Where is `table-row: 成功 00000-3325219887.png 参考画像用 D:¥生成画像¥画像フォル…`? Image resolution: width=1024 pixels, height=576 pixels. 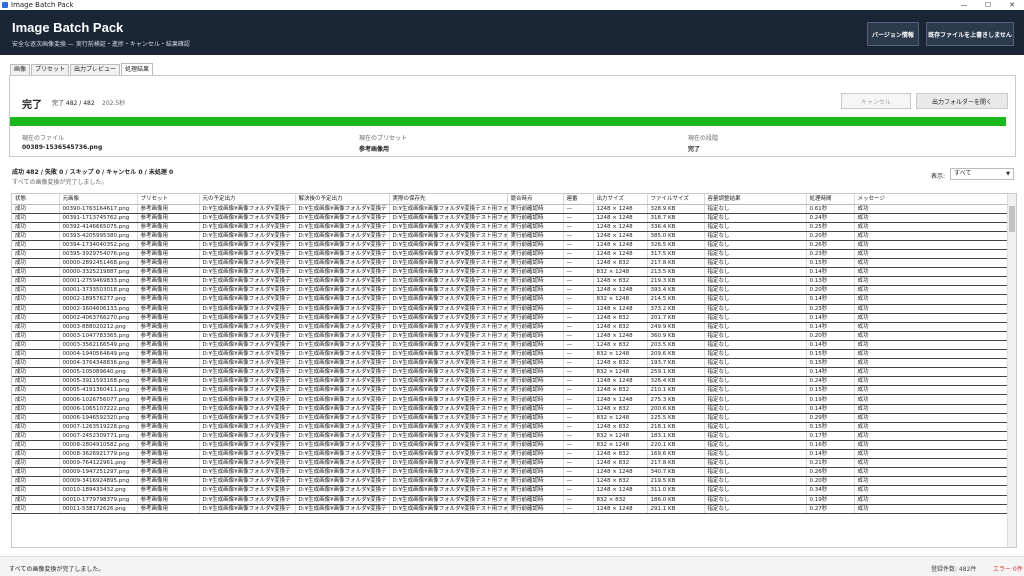
table-row: 成功 00000-3325219887.png 参考画像用 D:¥生成画像¥画像フォル… is located at coordinates (510, 272).